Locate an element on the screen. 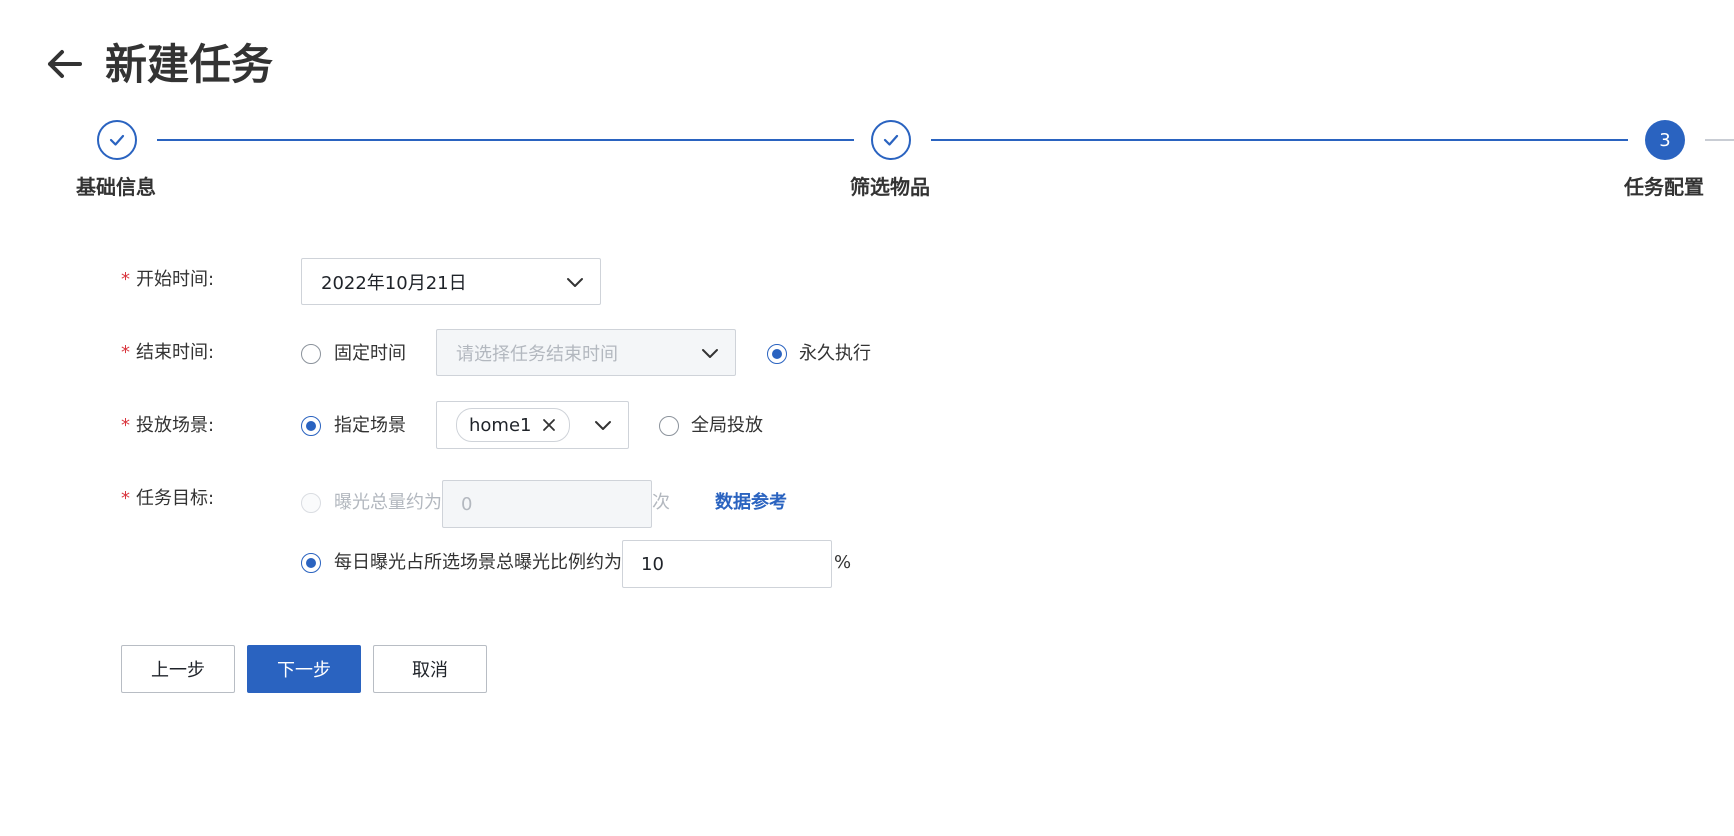 Image resolution: width=1734 pixels, height=836 pixels. goal-total-input: 0 is located at coordinates (547, 504).